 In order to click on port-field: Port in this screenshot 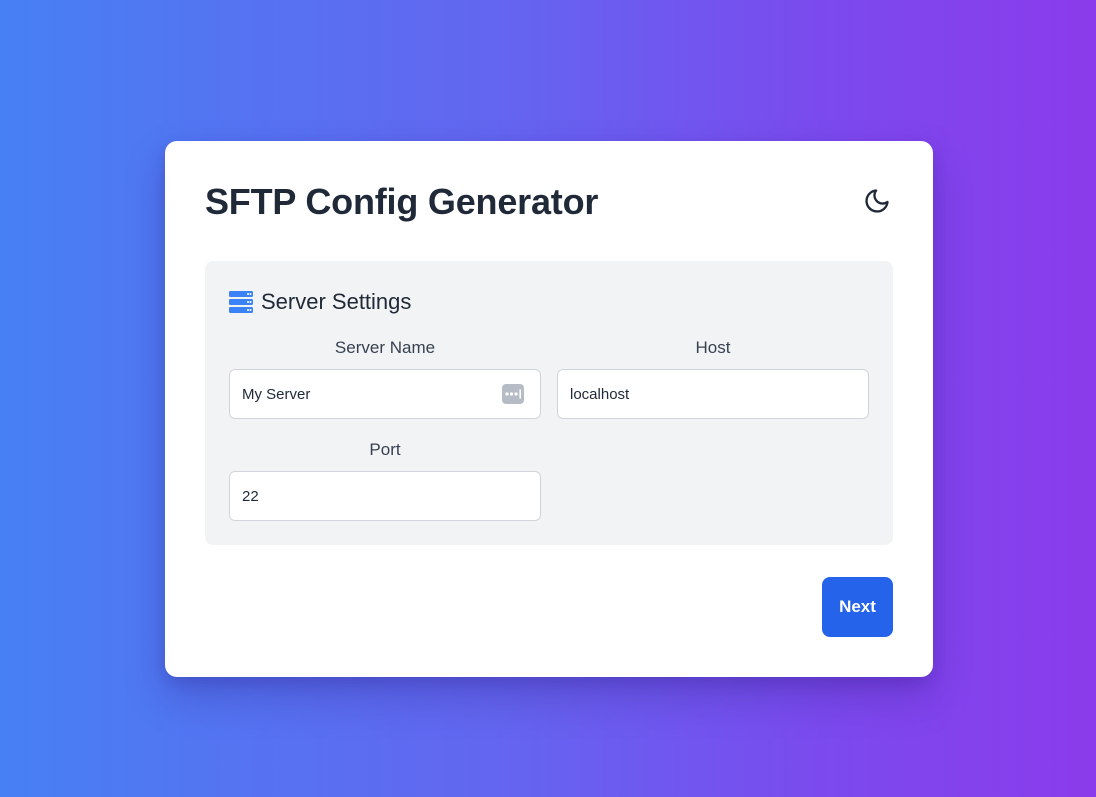, I will do `click(385, 480)`.